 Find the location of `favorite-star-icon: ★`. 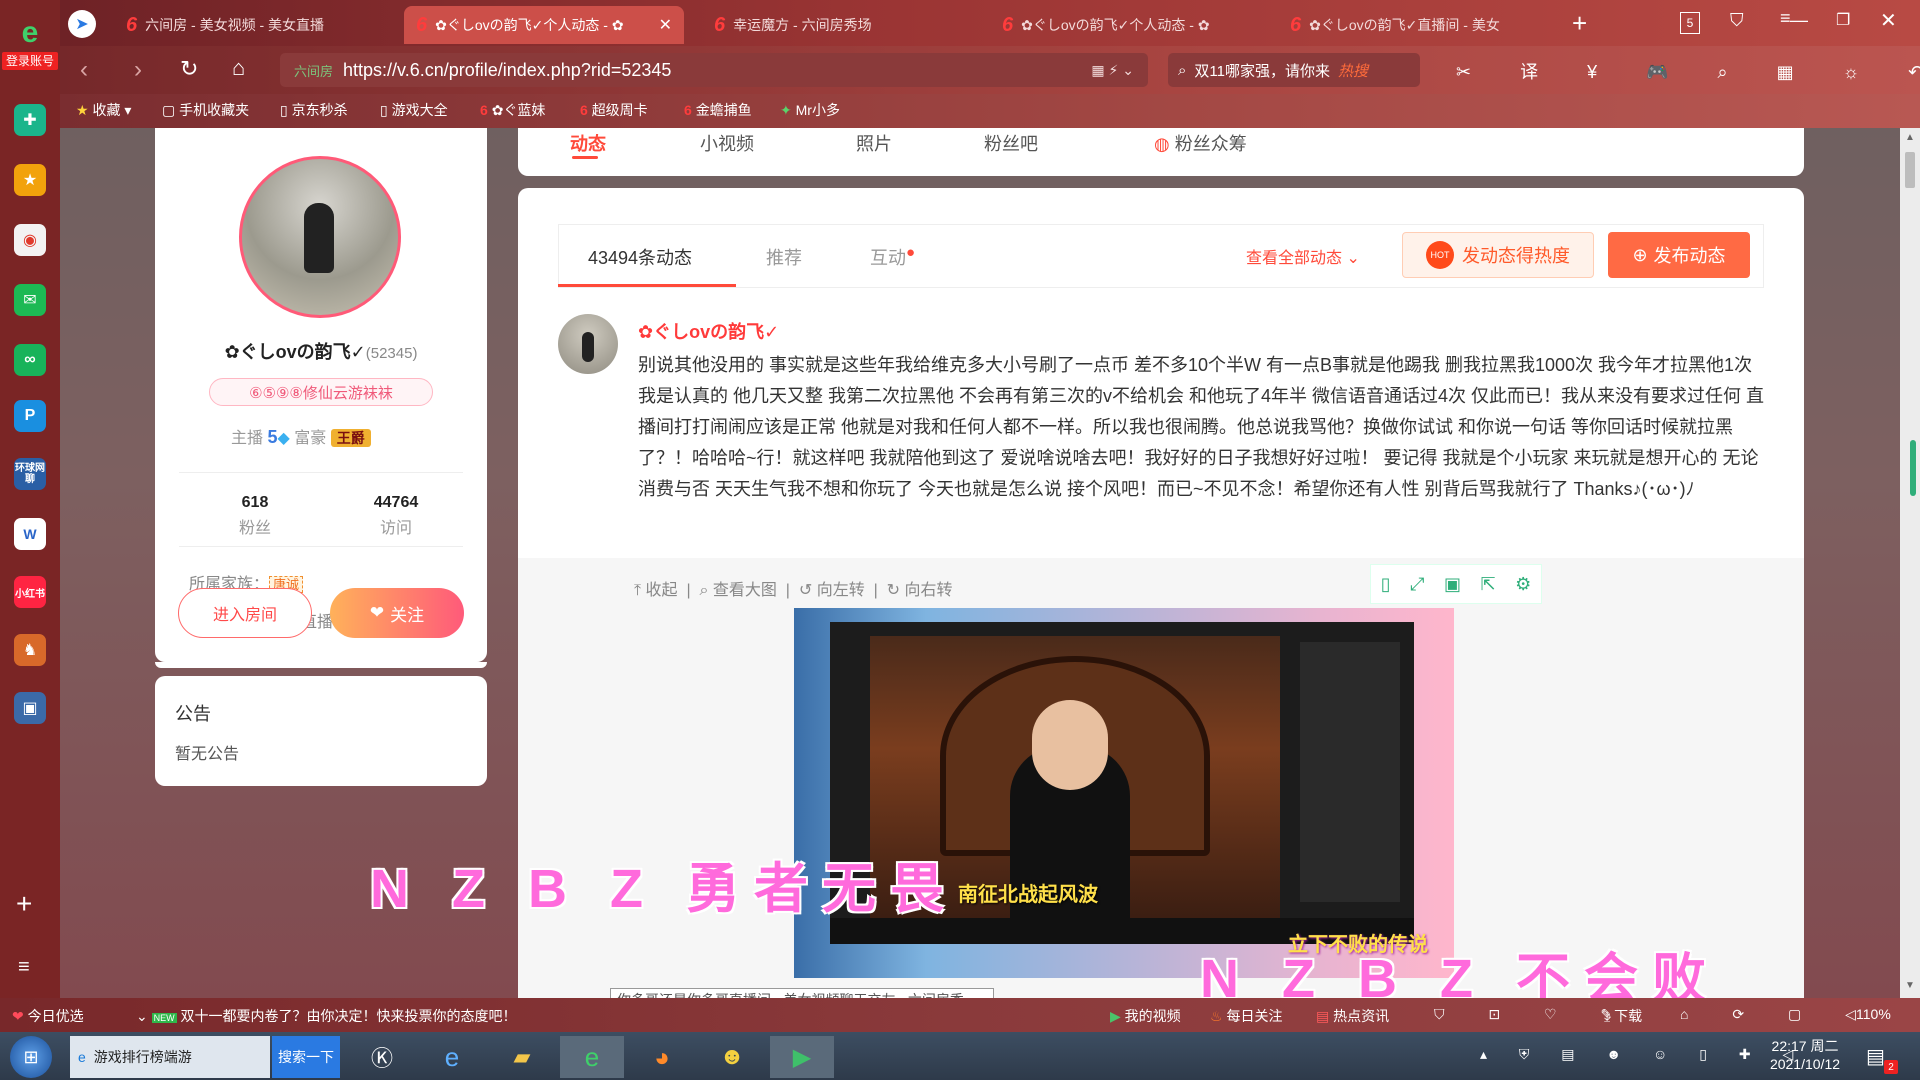

favorite-star-icon: ★ is located at coordinates (30, 180).